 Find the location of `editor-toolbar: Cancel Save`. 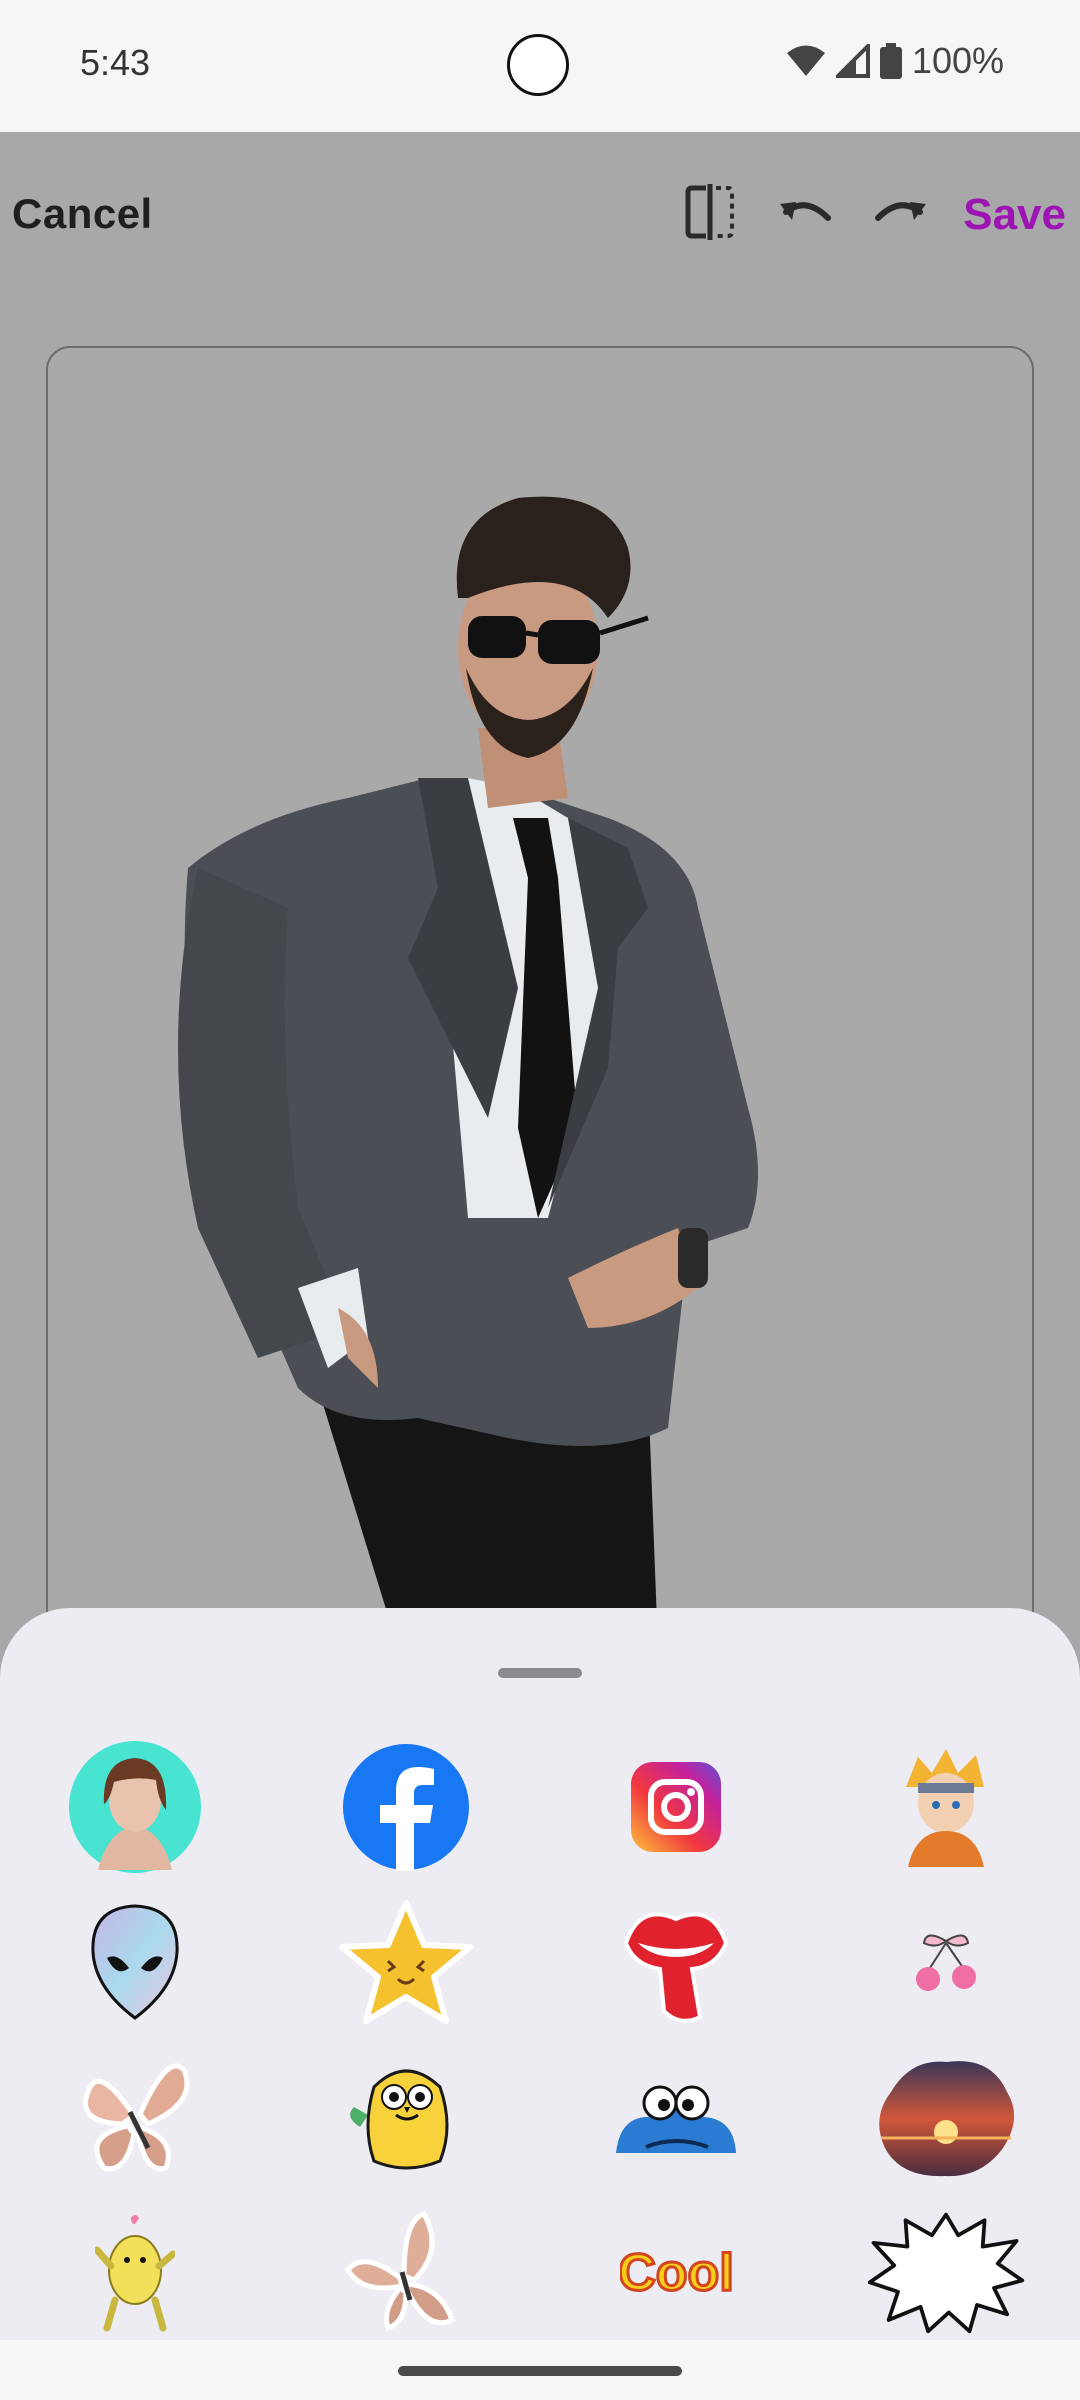

editor-toolbar: Cancel Save is located at coordinates (540, 212).